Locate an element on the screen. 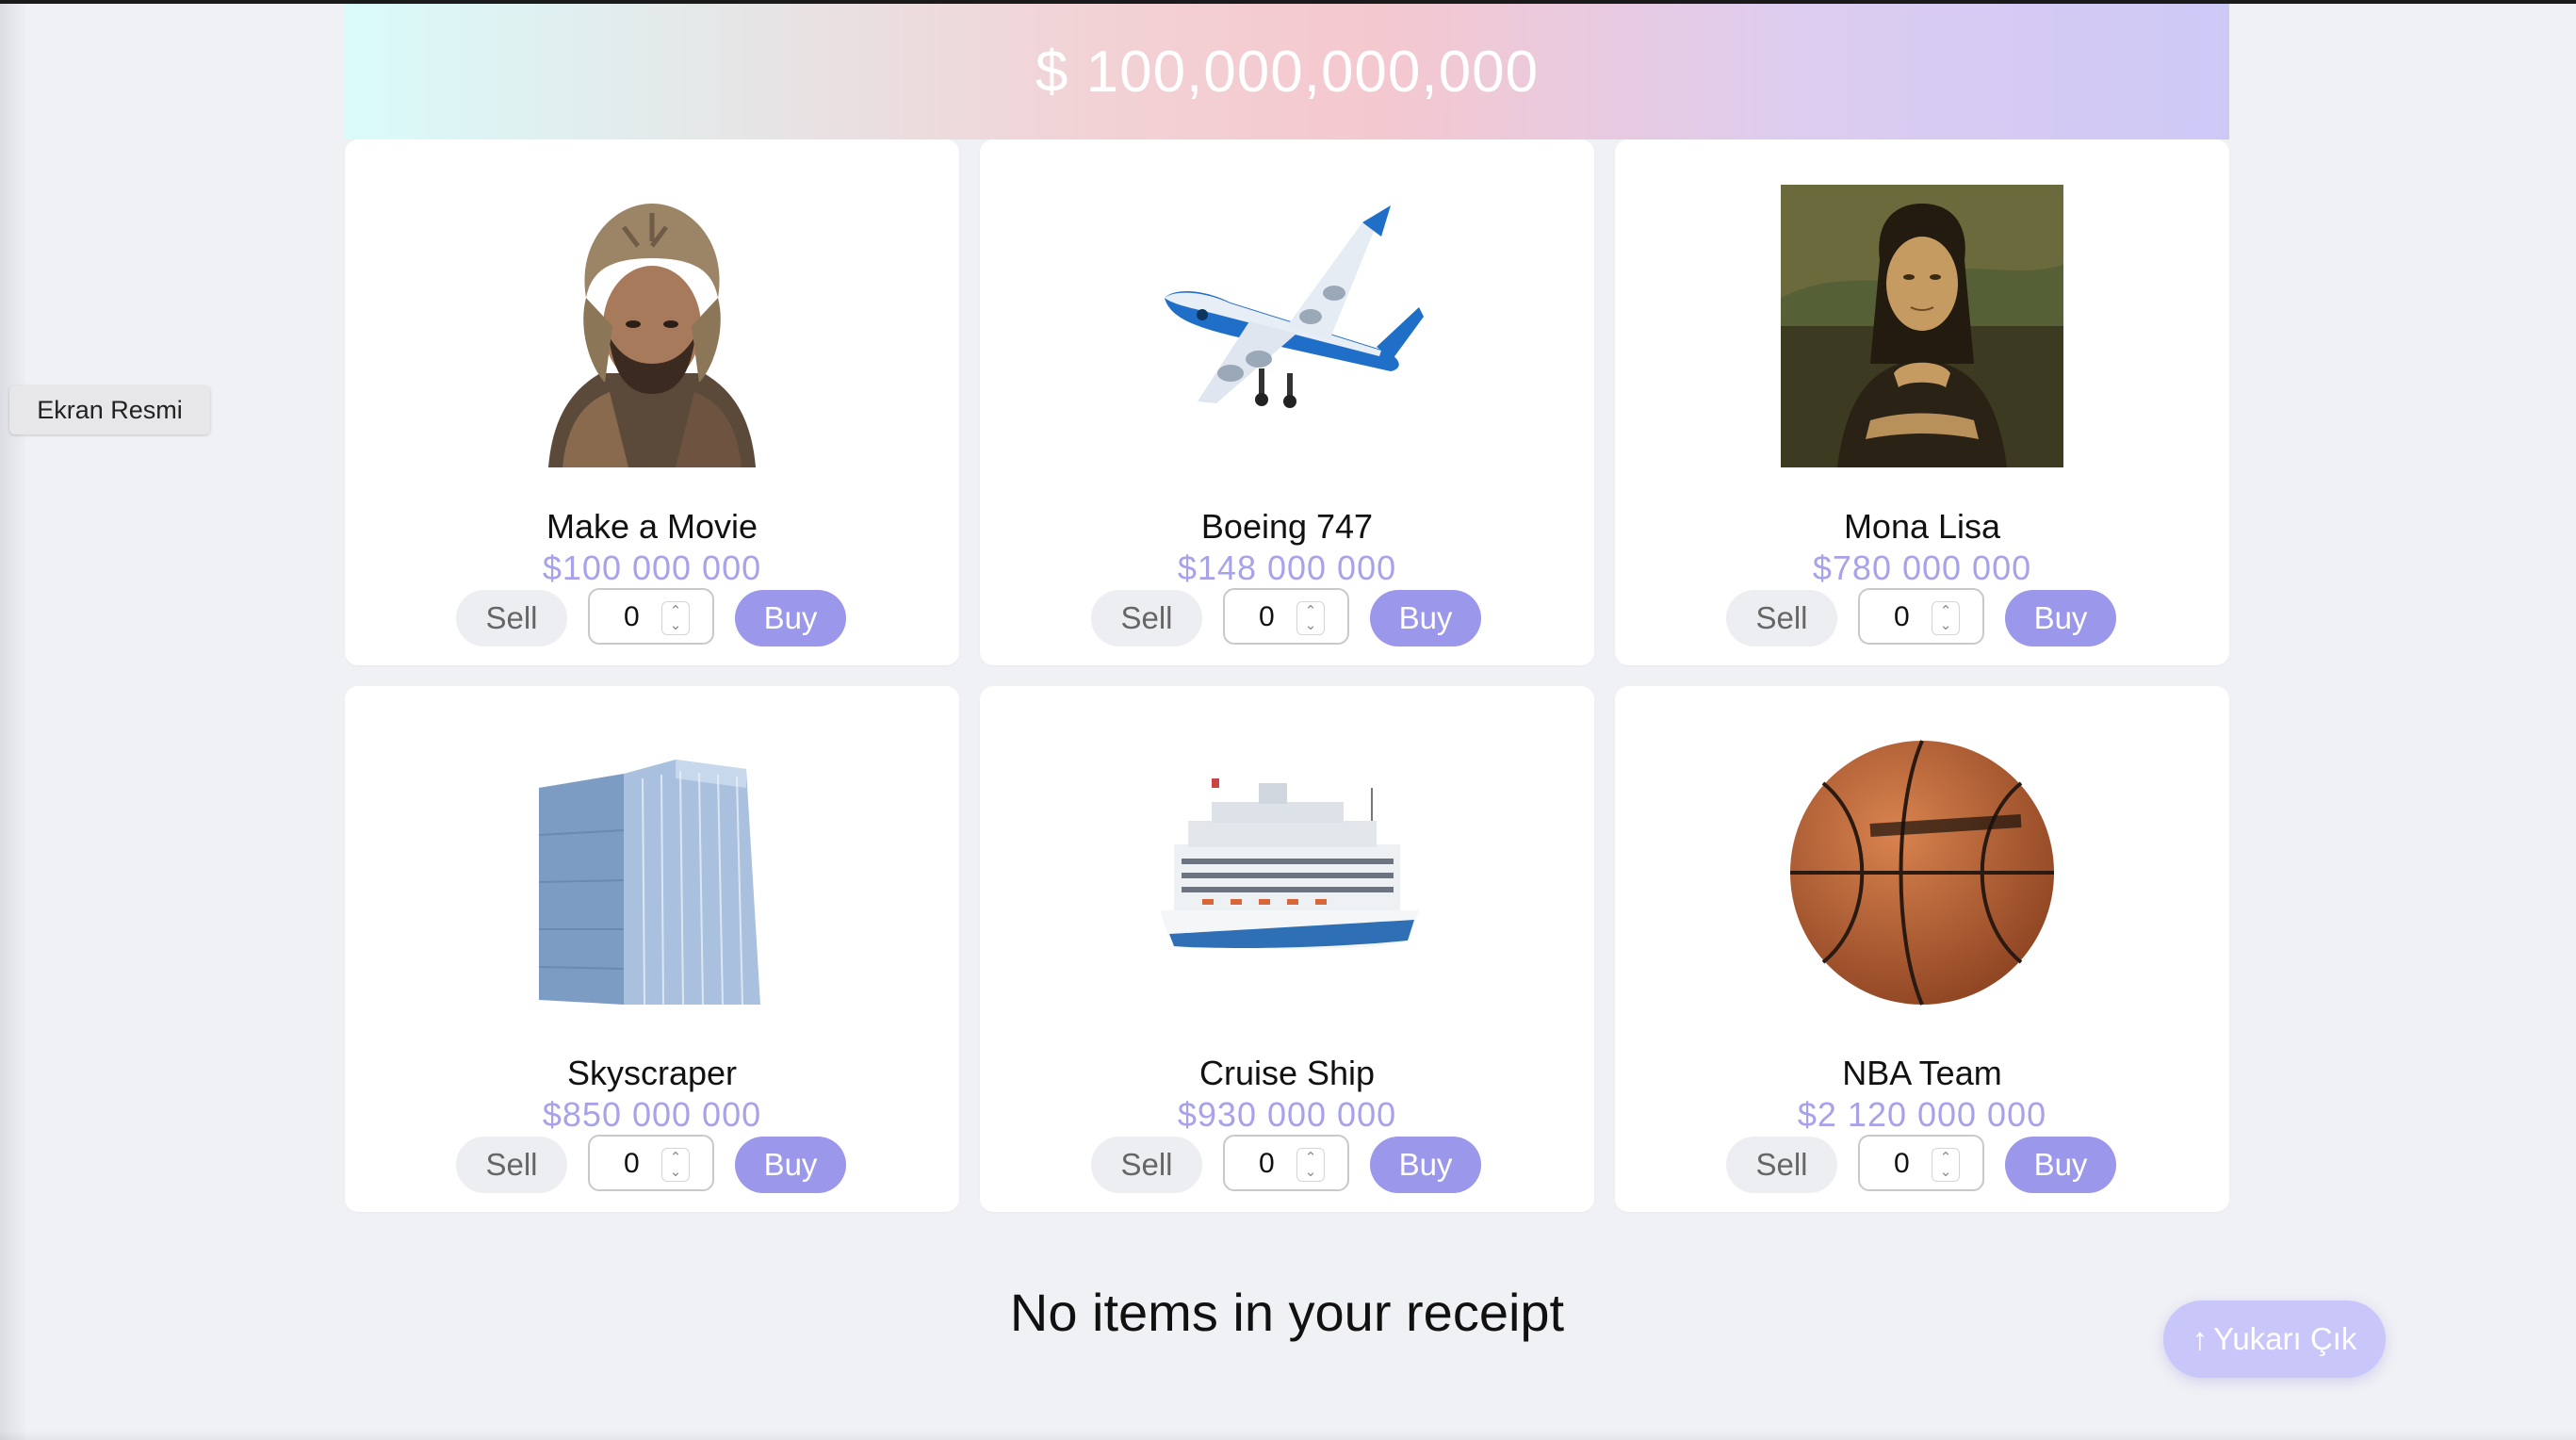 Image resolution: width=2576 pixels, height=1440 pixels. product-price: $850 000 000 is located at coordinates (652, 1114).